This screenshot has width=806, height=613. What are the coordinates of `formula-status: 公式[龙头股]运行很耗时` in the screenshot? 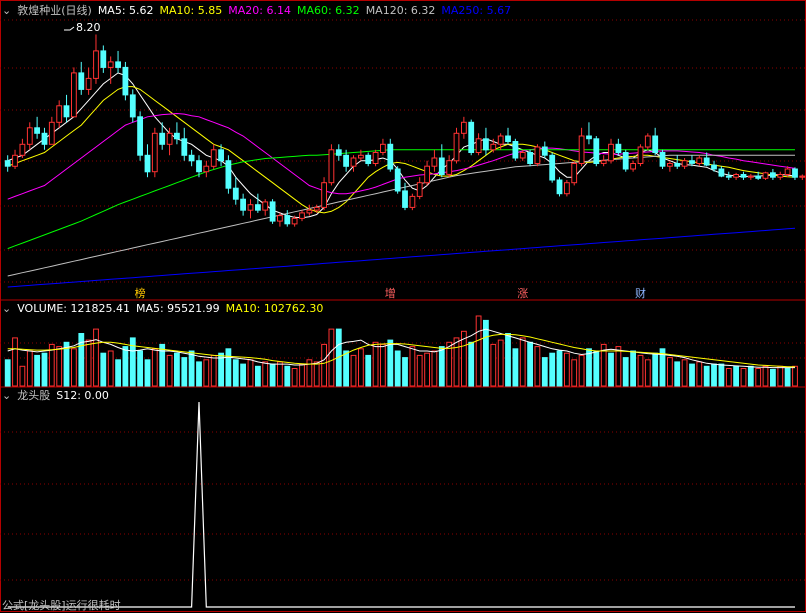 It's located at (61, 605).